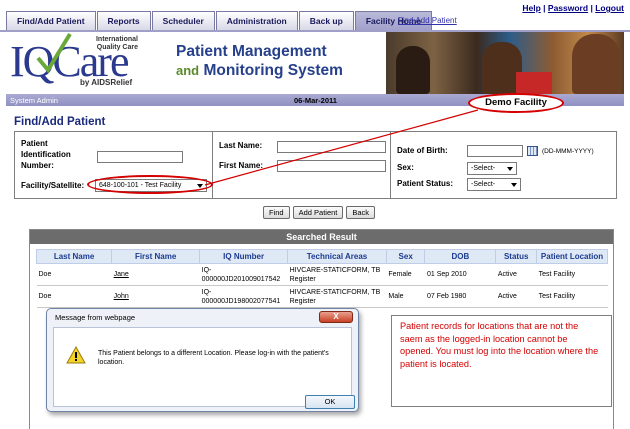 The height and width of the screenshot is (429, 630). What do you see at coordinates (34, 100) in the screenshot?
I see `logged-in-user: System Admin` at bounding box center [34, 100].